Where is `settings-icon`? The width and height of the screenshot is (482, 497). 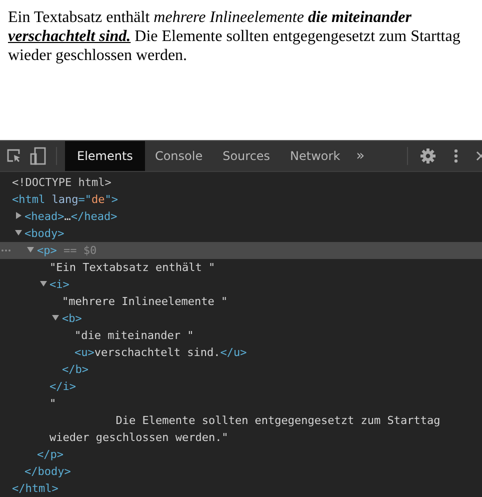 settings-icon is located at coordinates (428, 156).